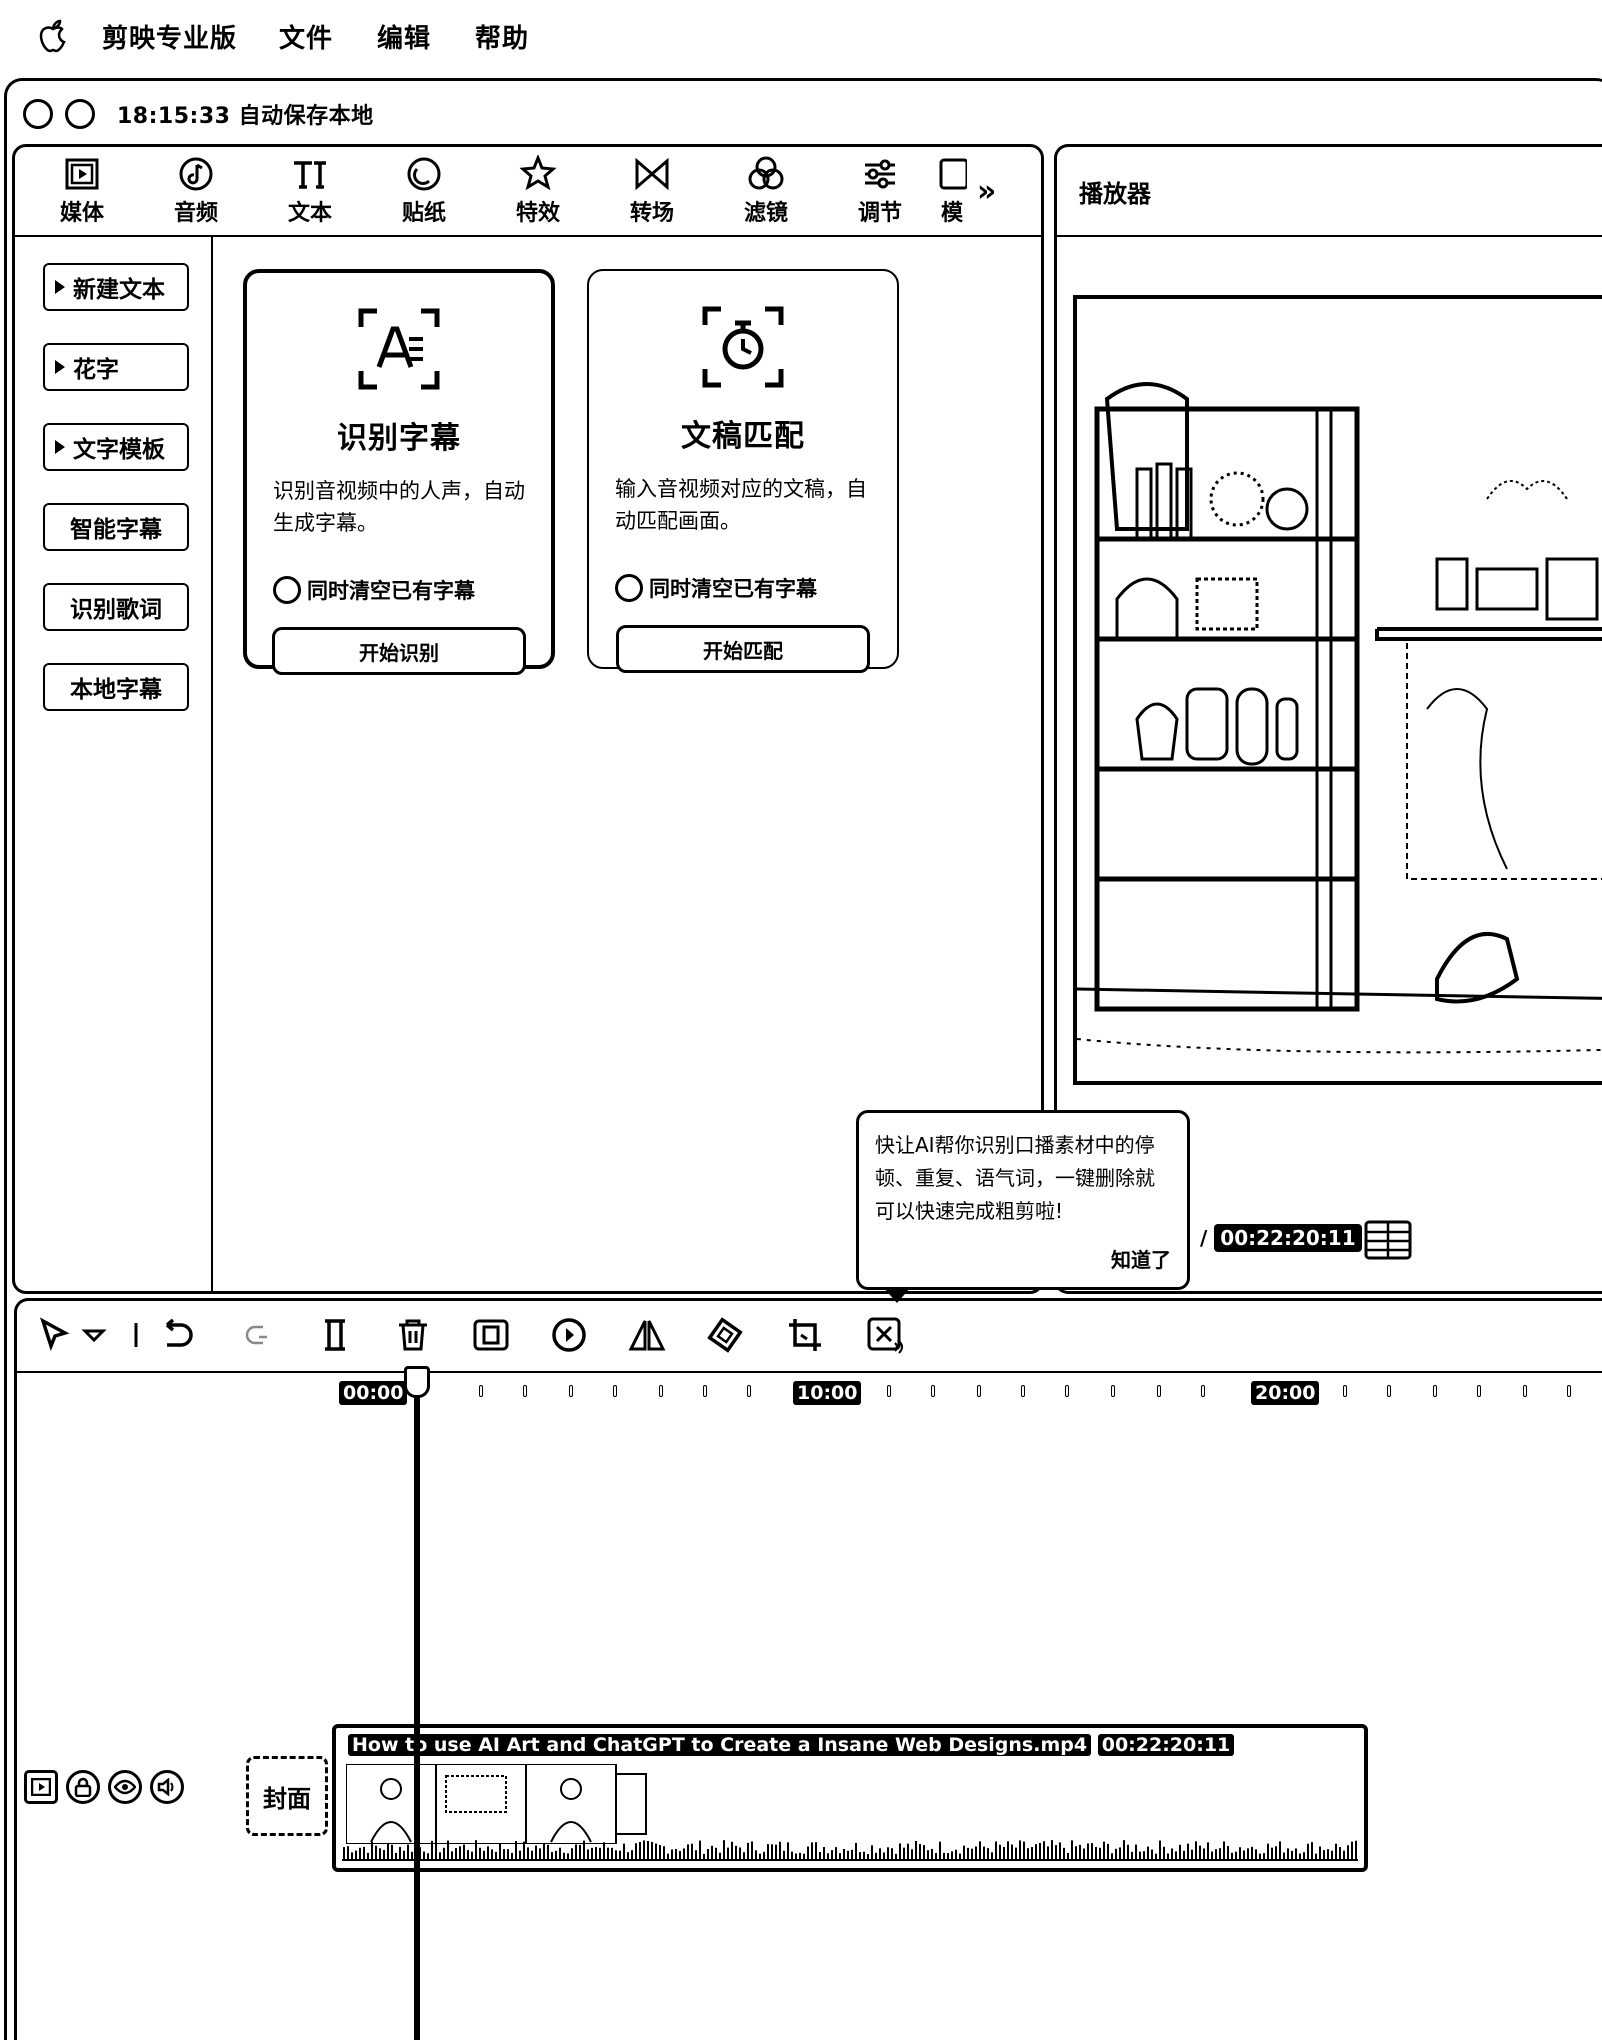 Image resolution: width=1602 pixels, height=2040 pixels. I want to click on tab-transition: 转场, so click(652, 191).